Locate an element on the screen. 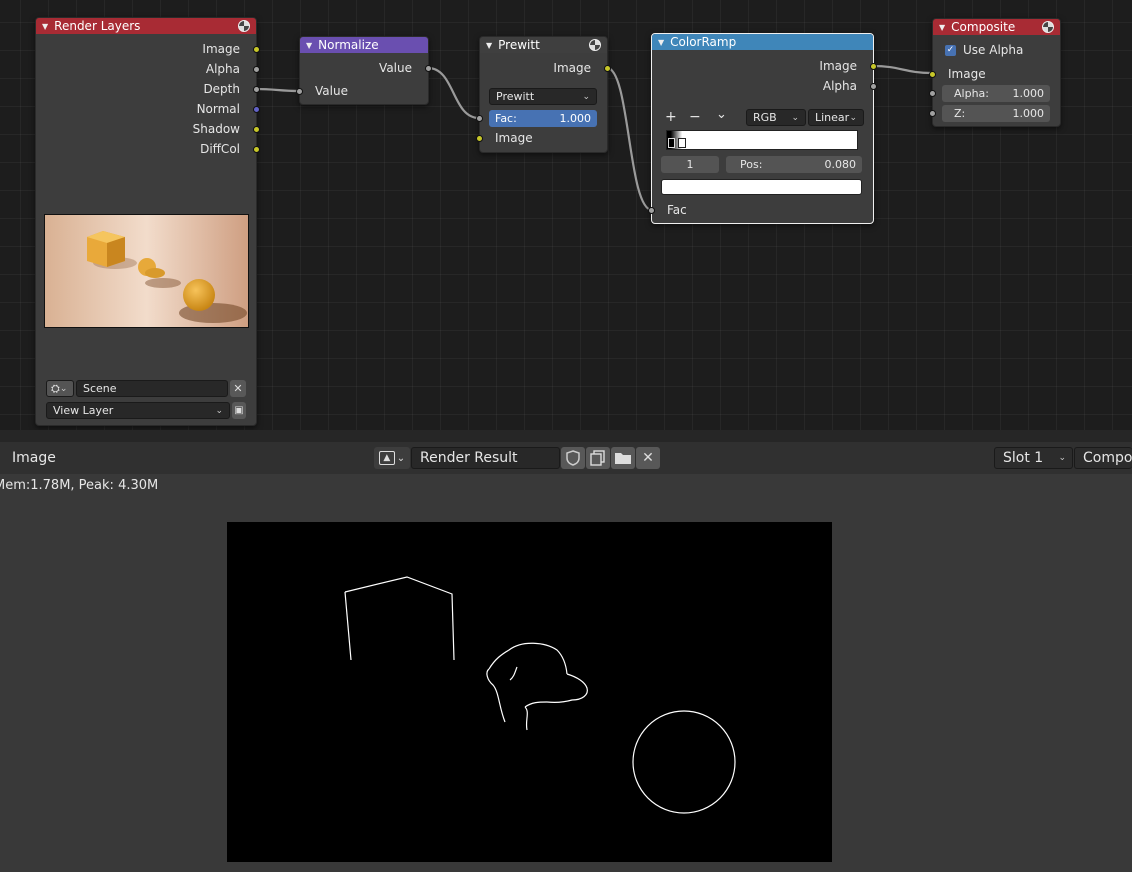  link-colorramp-composite is located at coordinates (902, 69).